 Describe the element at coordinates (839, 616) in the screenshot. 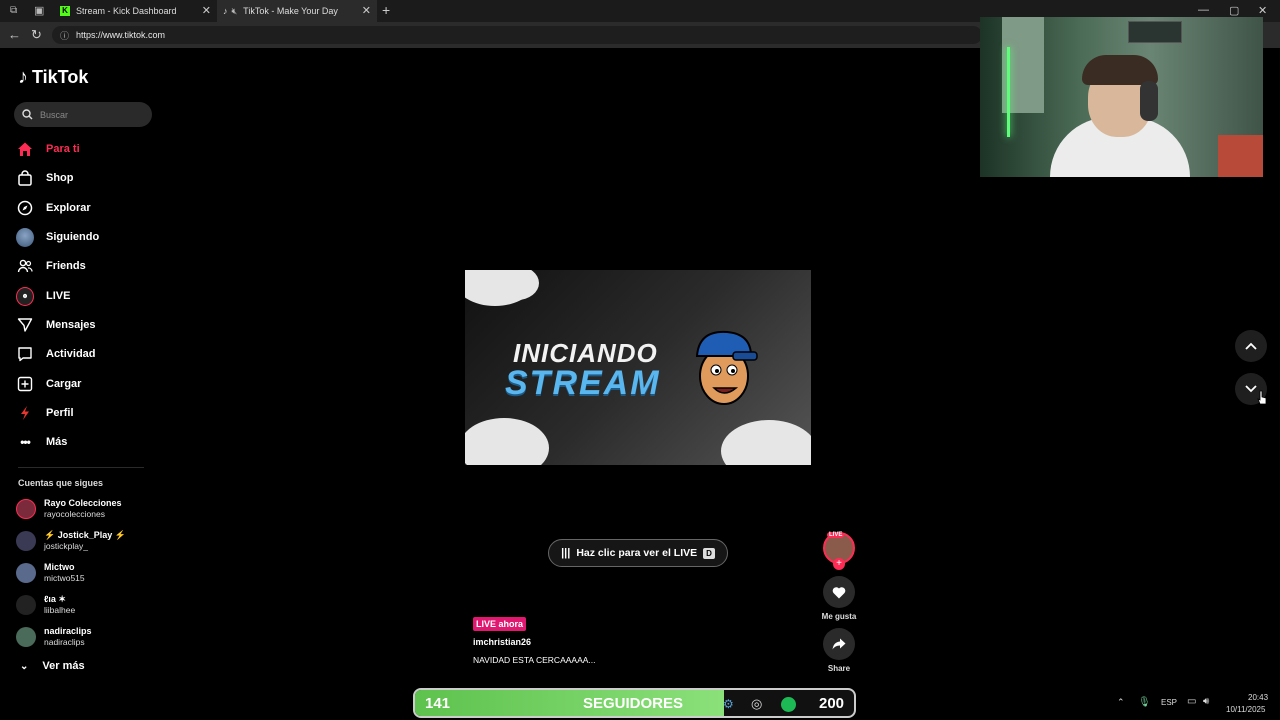

I see `like-label: Me gusta` at that location.